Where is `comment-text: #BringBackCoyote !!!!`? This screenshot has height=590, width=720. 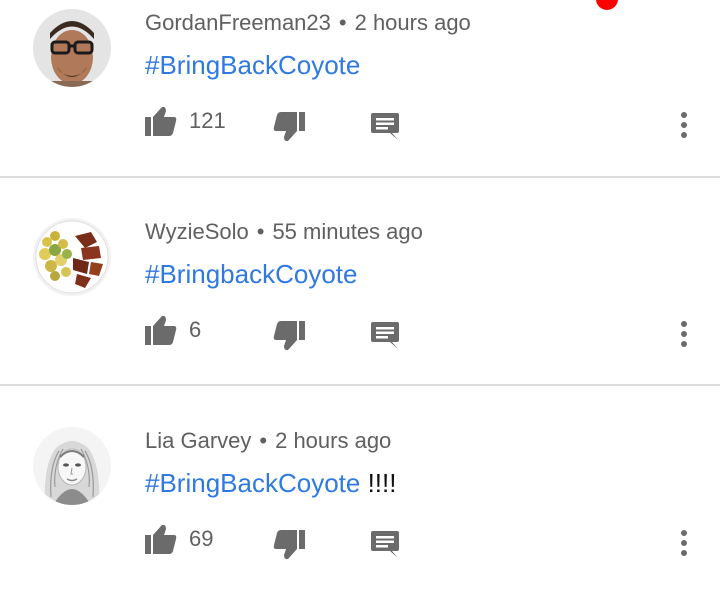 comment-text: #BringBackCoyote !!!! is located at coordinates (270, 483).